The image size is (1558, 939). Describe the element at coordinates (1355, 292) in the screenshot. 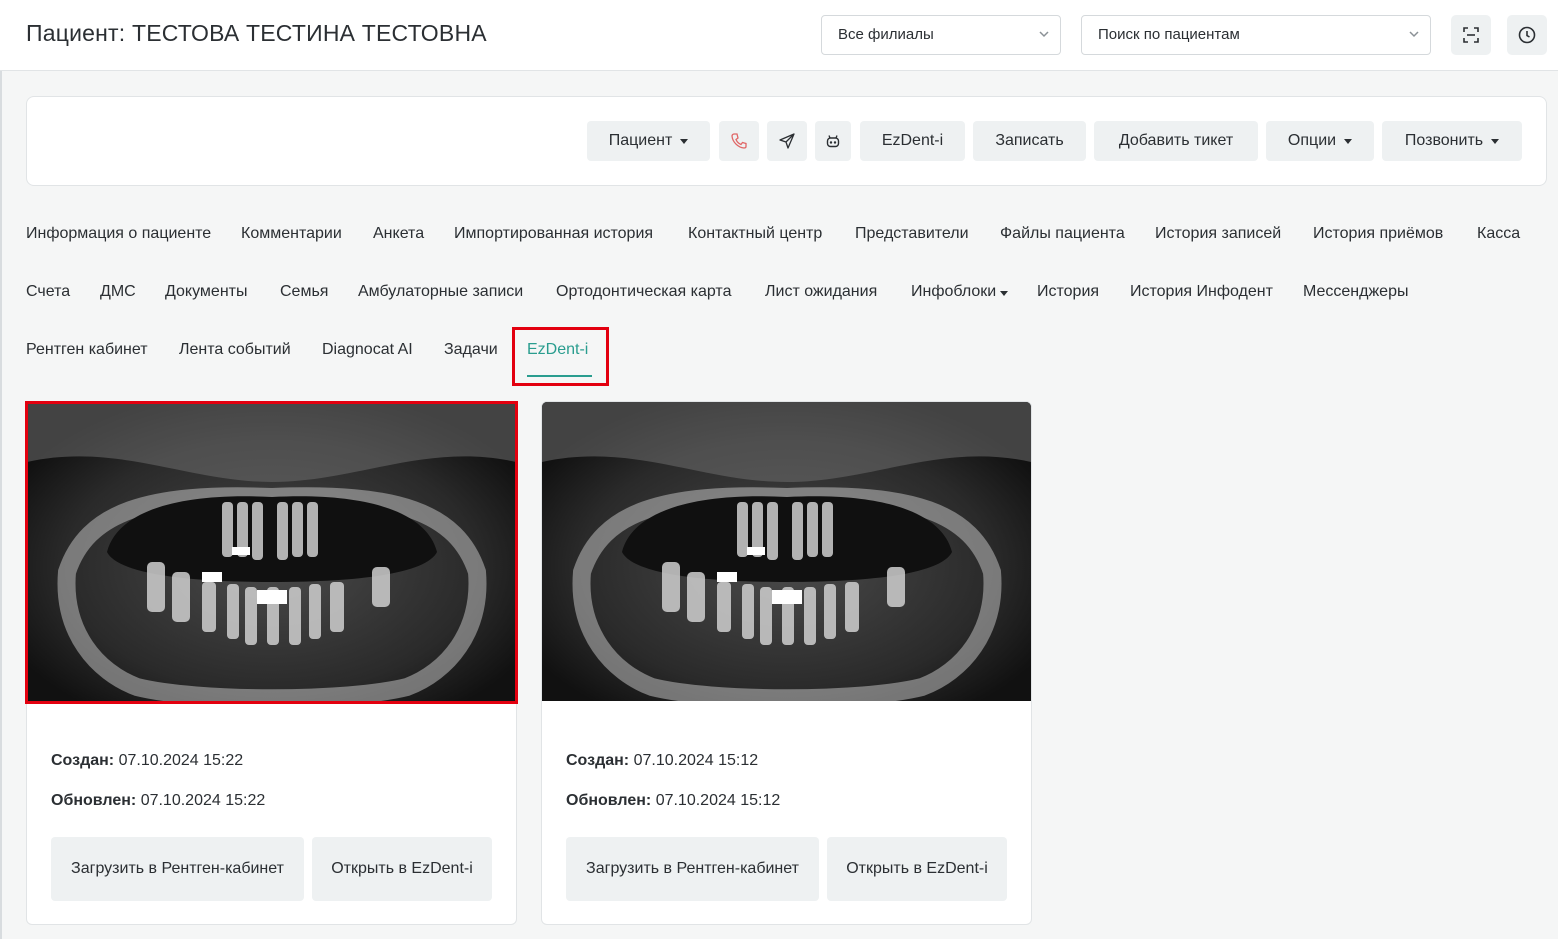

I see `tab-messengers: Мессенджеры` at that location.